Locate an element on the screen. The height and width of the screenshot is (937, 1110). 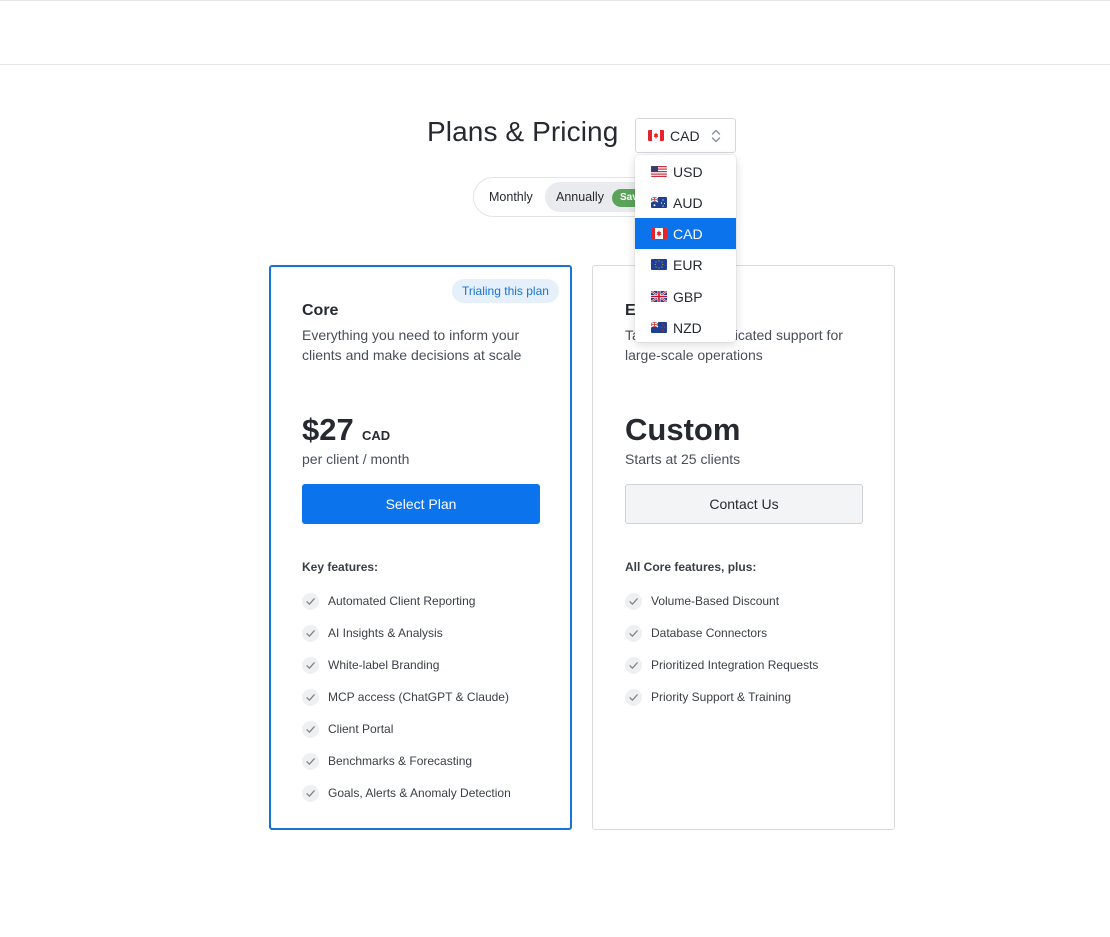
feature-label: Volume-Based Discount is located at coordinates (715, 601).